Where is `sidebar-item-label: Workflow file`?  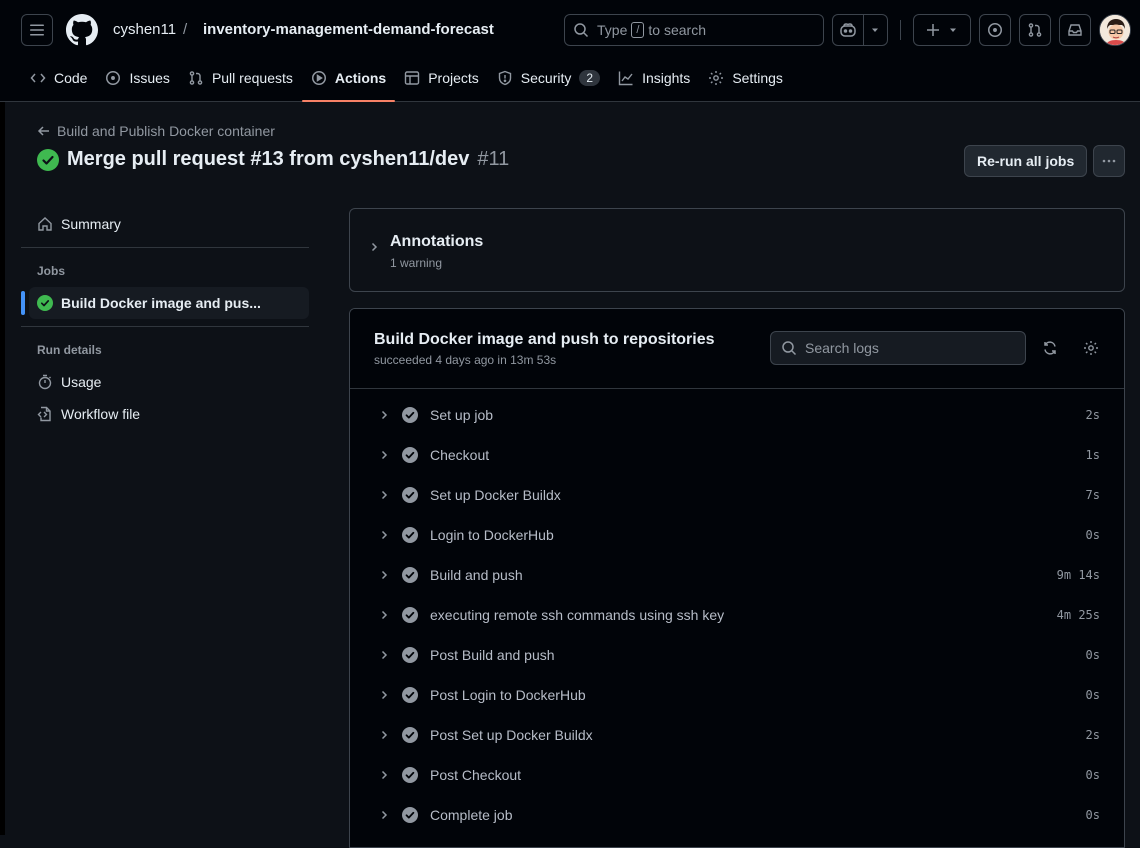 sidebar-item-label: Workflow file is located at coordinates (101, 414).